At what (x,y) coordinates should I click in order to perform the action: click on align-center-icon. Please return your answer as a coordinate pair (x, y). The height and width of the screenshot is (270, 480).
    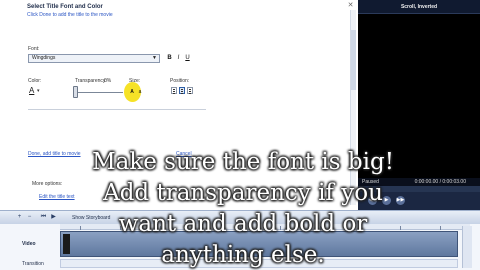
    Looking at the image, I should click on (182, 90).